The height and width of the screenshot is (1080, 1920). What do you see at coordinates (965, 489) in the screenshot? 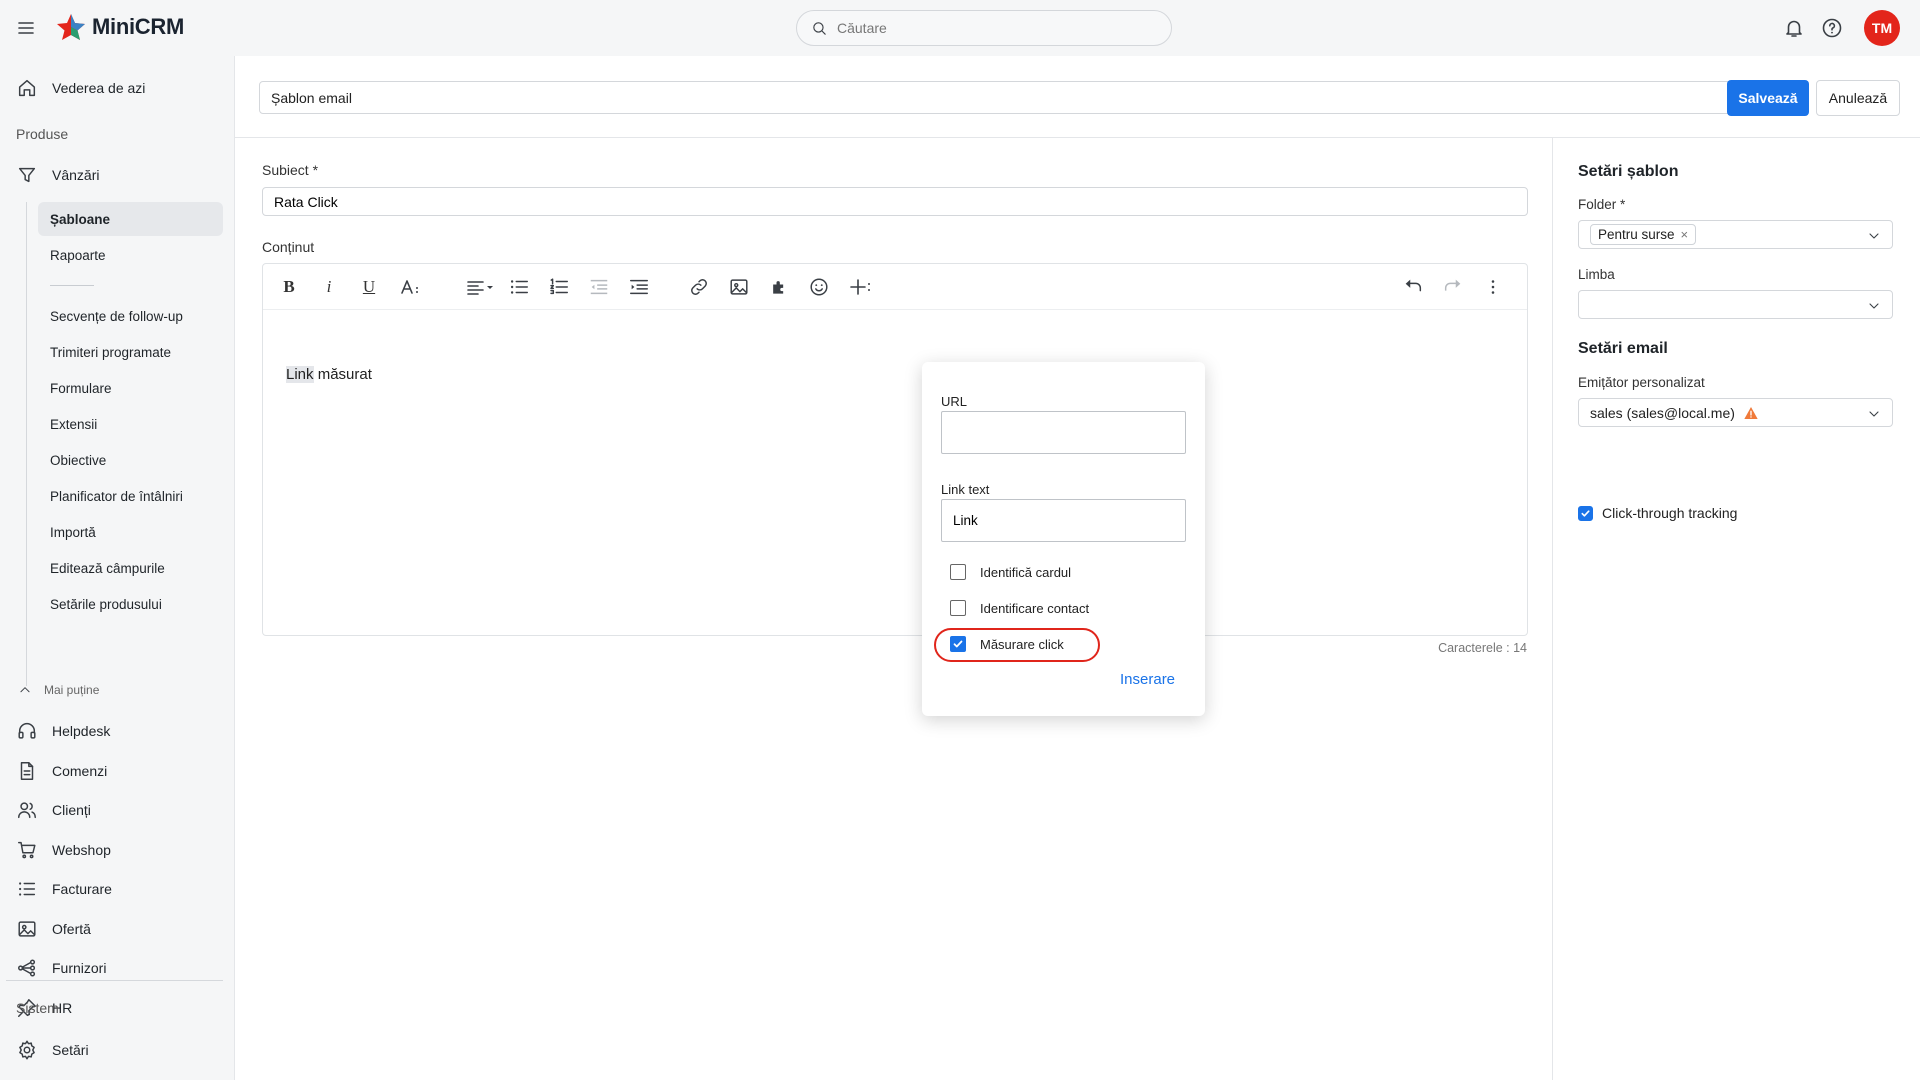
I see `link-text-label: Link text` at bounding box center [965, 489].